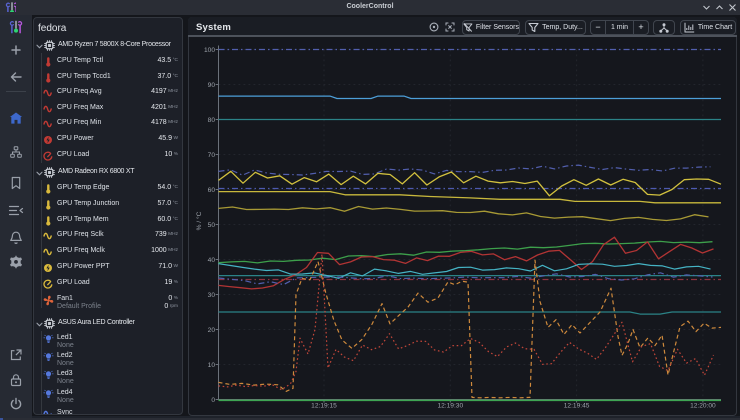  What do you see at coordinates (212, 190) in the screenshot?
I see `svg-text: 60` at bounding box center [212, 190].